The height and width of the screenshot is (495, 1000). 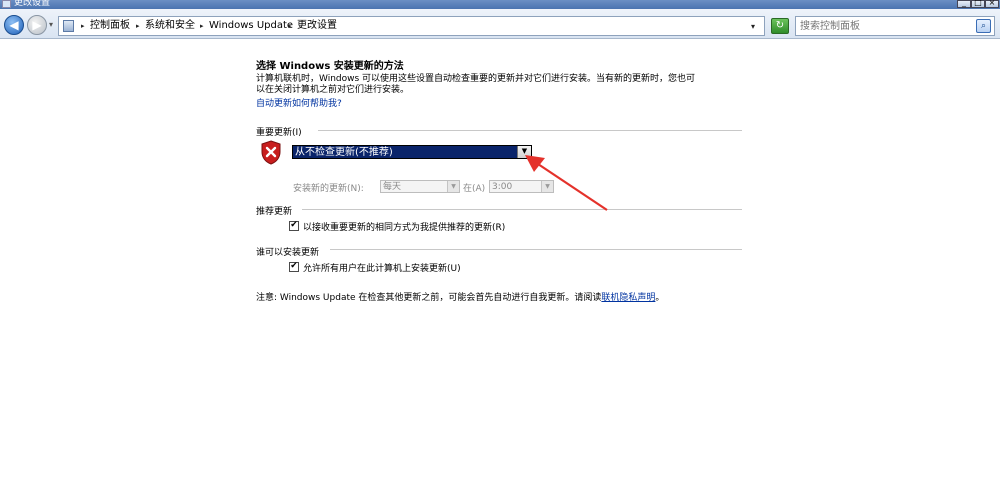 I want to click on minimize-icon: _, so click(x=964, y=3).